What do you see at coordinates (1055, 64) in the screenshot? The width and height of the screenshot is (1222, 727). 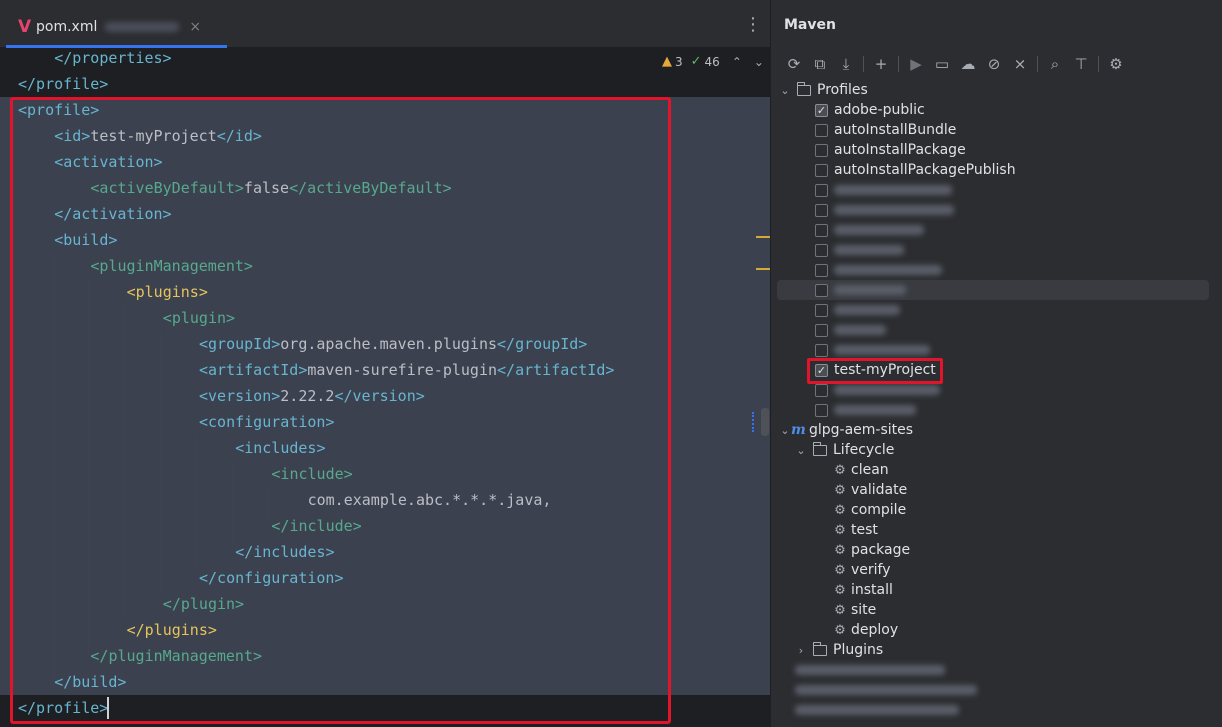 I see `dependencies-icon: ⌕` at bounding box center [1055, 64].